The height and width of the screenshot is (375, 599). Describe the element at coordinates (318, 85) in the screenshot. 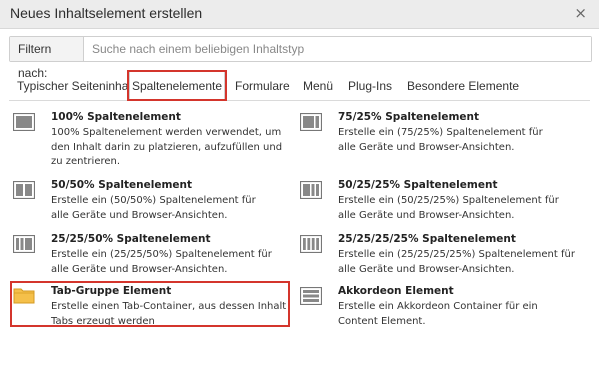

I see `tab-menue: Menü` at that location.